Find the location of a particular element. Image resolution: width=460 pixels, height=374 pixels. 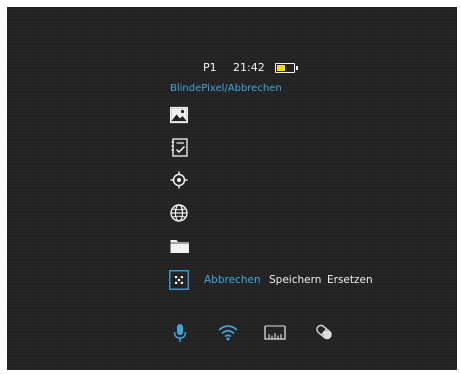

pill-icon is located at coordinates (325, 332).